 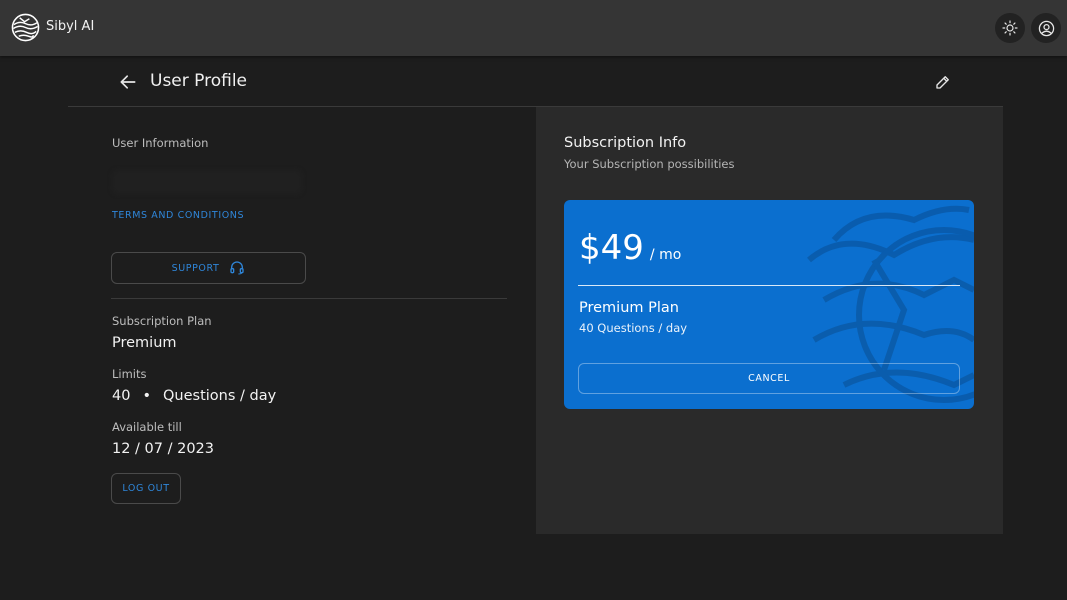 I want to click on terms-and-conditions-link: TERMS AND CONDITIONS, so click(x=178, y=215).